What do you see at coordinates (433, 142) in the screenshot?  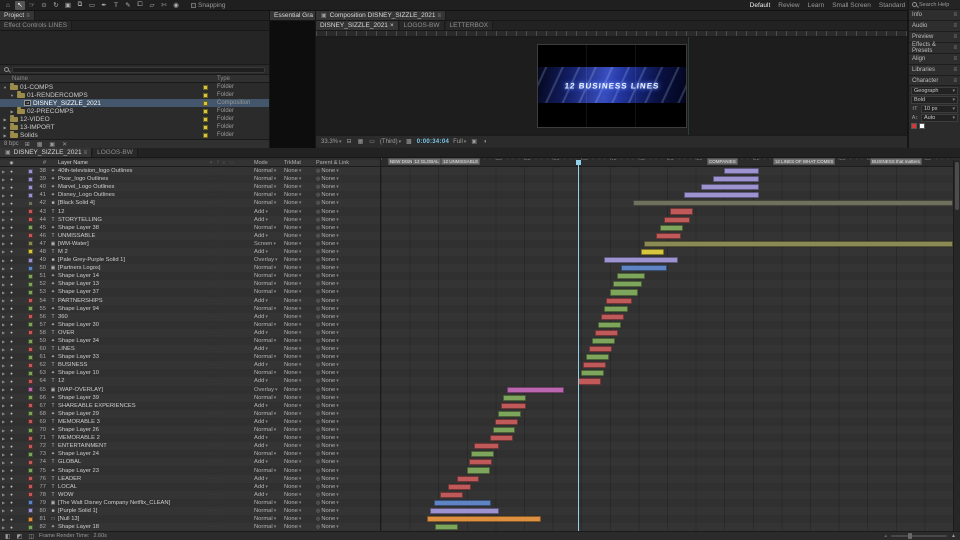 I see `viewer-timecode: 0:00:34:04` at bounding box center [433, 142].